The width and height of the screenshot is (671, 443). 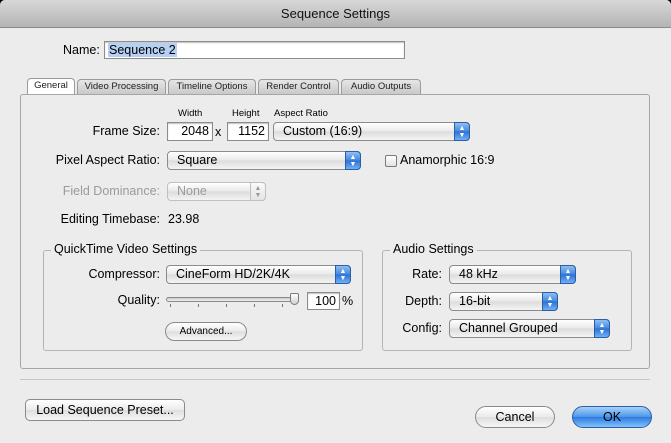 What do you see at coordinates (335, 14) in the screenshot?
I see `window-title: Sequence Settings` at bounding box center [335, 14].